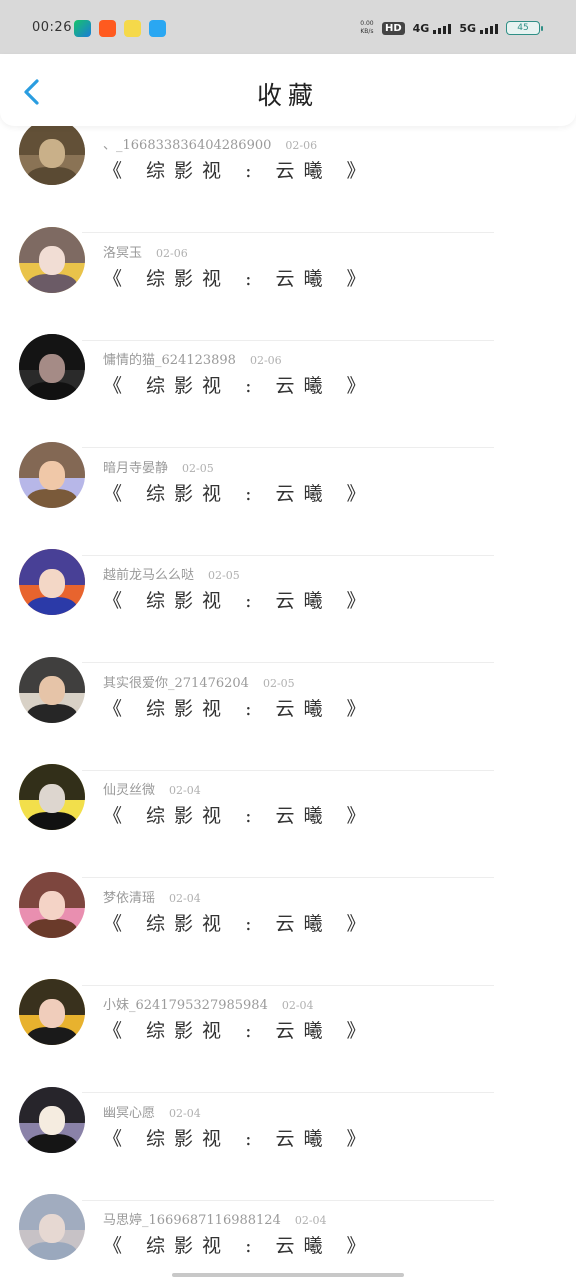  I want to click on list-item: 幽冥心愿 02-04 《 综影视 : 云曦 》, so click(288, 1143).